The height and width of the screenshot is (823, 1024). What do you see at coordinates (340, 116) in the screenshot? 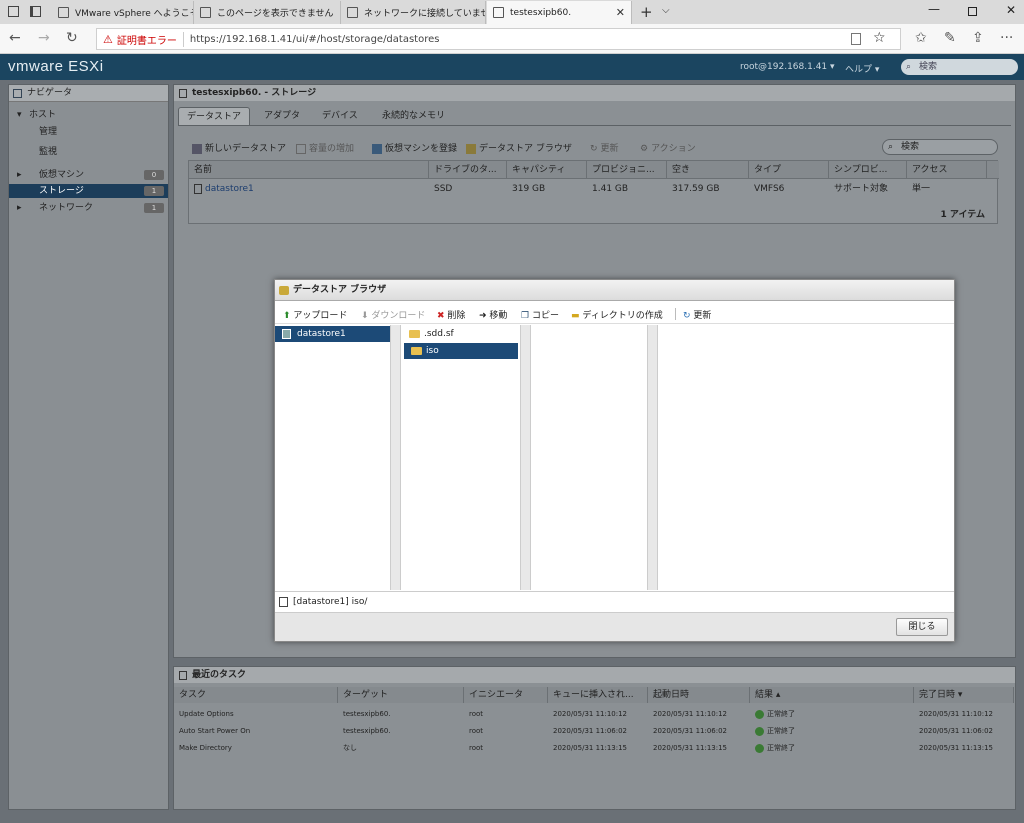
I see `tab-devices: デバイス` at bounding box center [340, 116].